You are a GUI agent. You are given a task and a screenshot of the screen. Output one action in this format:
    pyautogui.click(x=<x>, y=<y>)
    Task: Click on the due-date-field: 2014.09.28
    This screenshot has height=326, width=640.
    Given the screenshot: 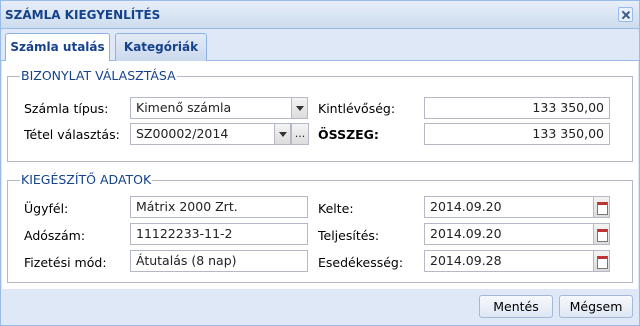 What is the action you would take?
    pyautogui.click(x=517, y=261)
    